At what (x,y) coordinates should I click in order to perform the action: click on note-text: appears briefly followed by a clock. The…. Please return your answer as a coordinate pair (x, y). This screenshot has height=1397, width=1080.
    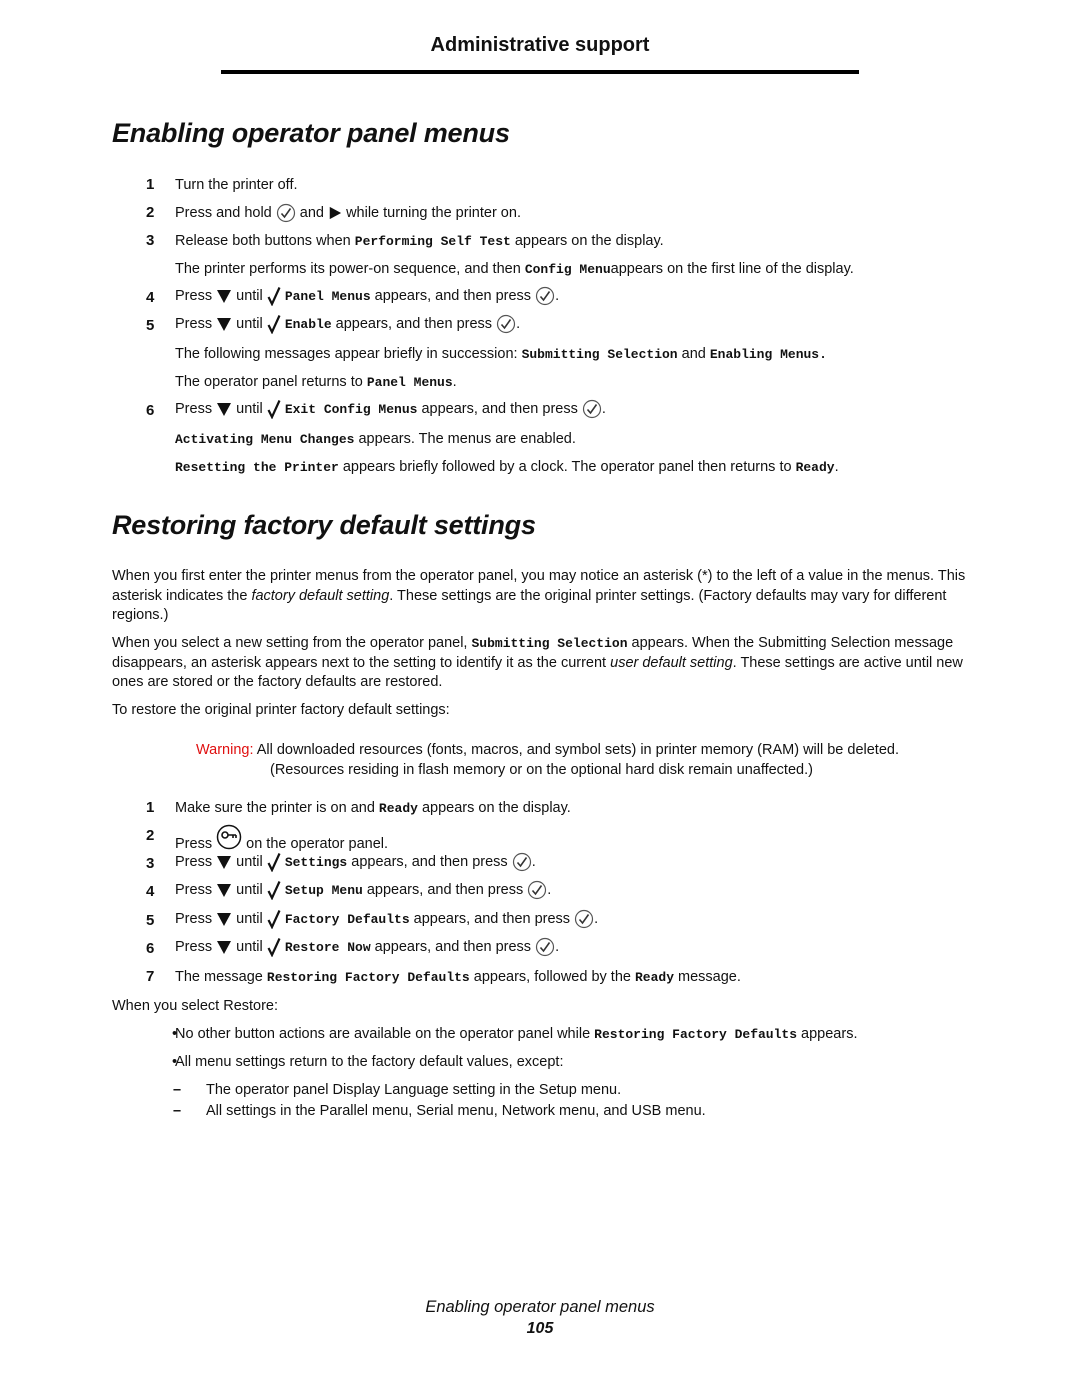
    Looking at the image, I should click on (567, 467).